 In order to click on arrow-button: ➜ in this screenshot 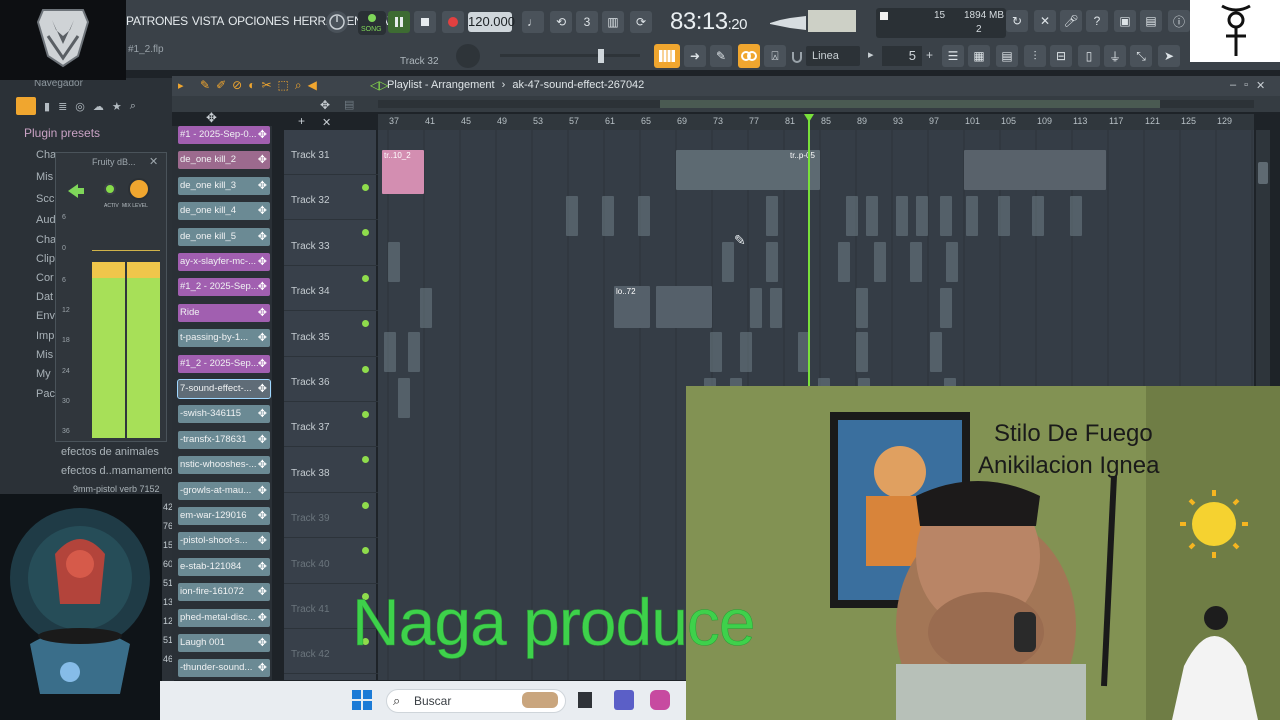, I will do `click(695, 56)`.